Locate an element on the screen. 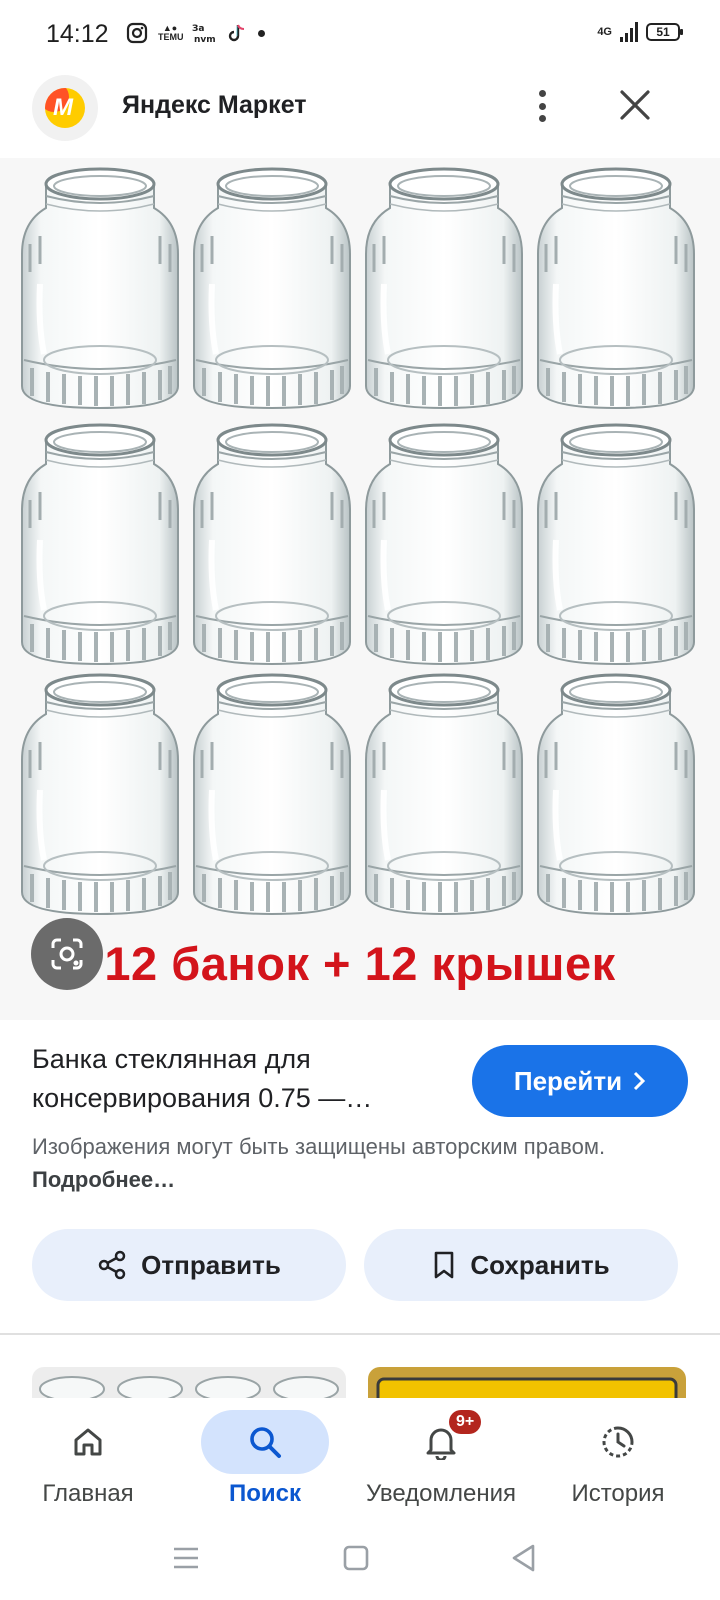  tiktok-icon is located at coordinates (236, 33).